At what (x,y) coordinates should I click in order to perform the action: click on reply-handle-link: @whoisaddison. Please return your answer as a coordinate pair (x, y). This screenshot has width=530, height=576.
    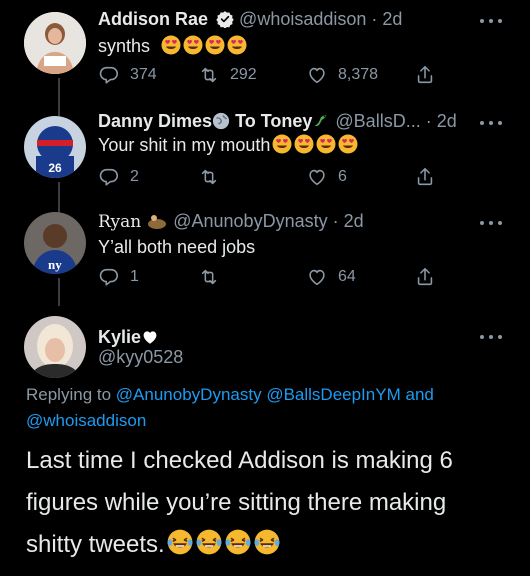
    Looking at the image, I should click on (86, 420).